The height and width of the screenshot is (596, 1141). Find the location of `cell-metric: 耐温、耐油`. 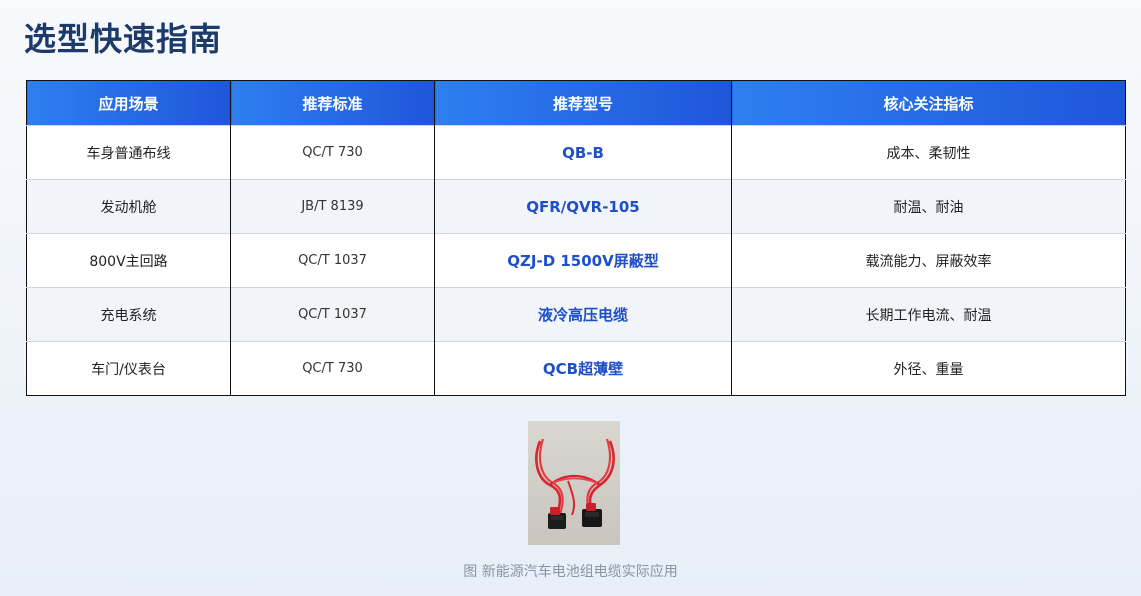

cell-metric: 耐温、耐油 is located at coordinates (928, 206).